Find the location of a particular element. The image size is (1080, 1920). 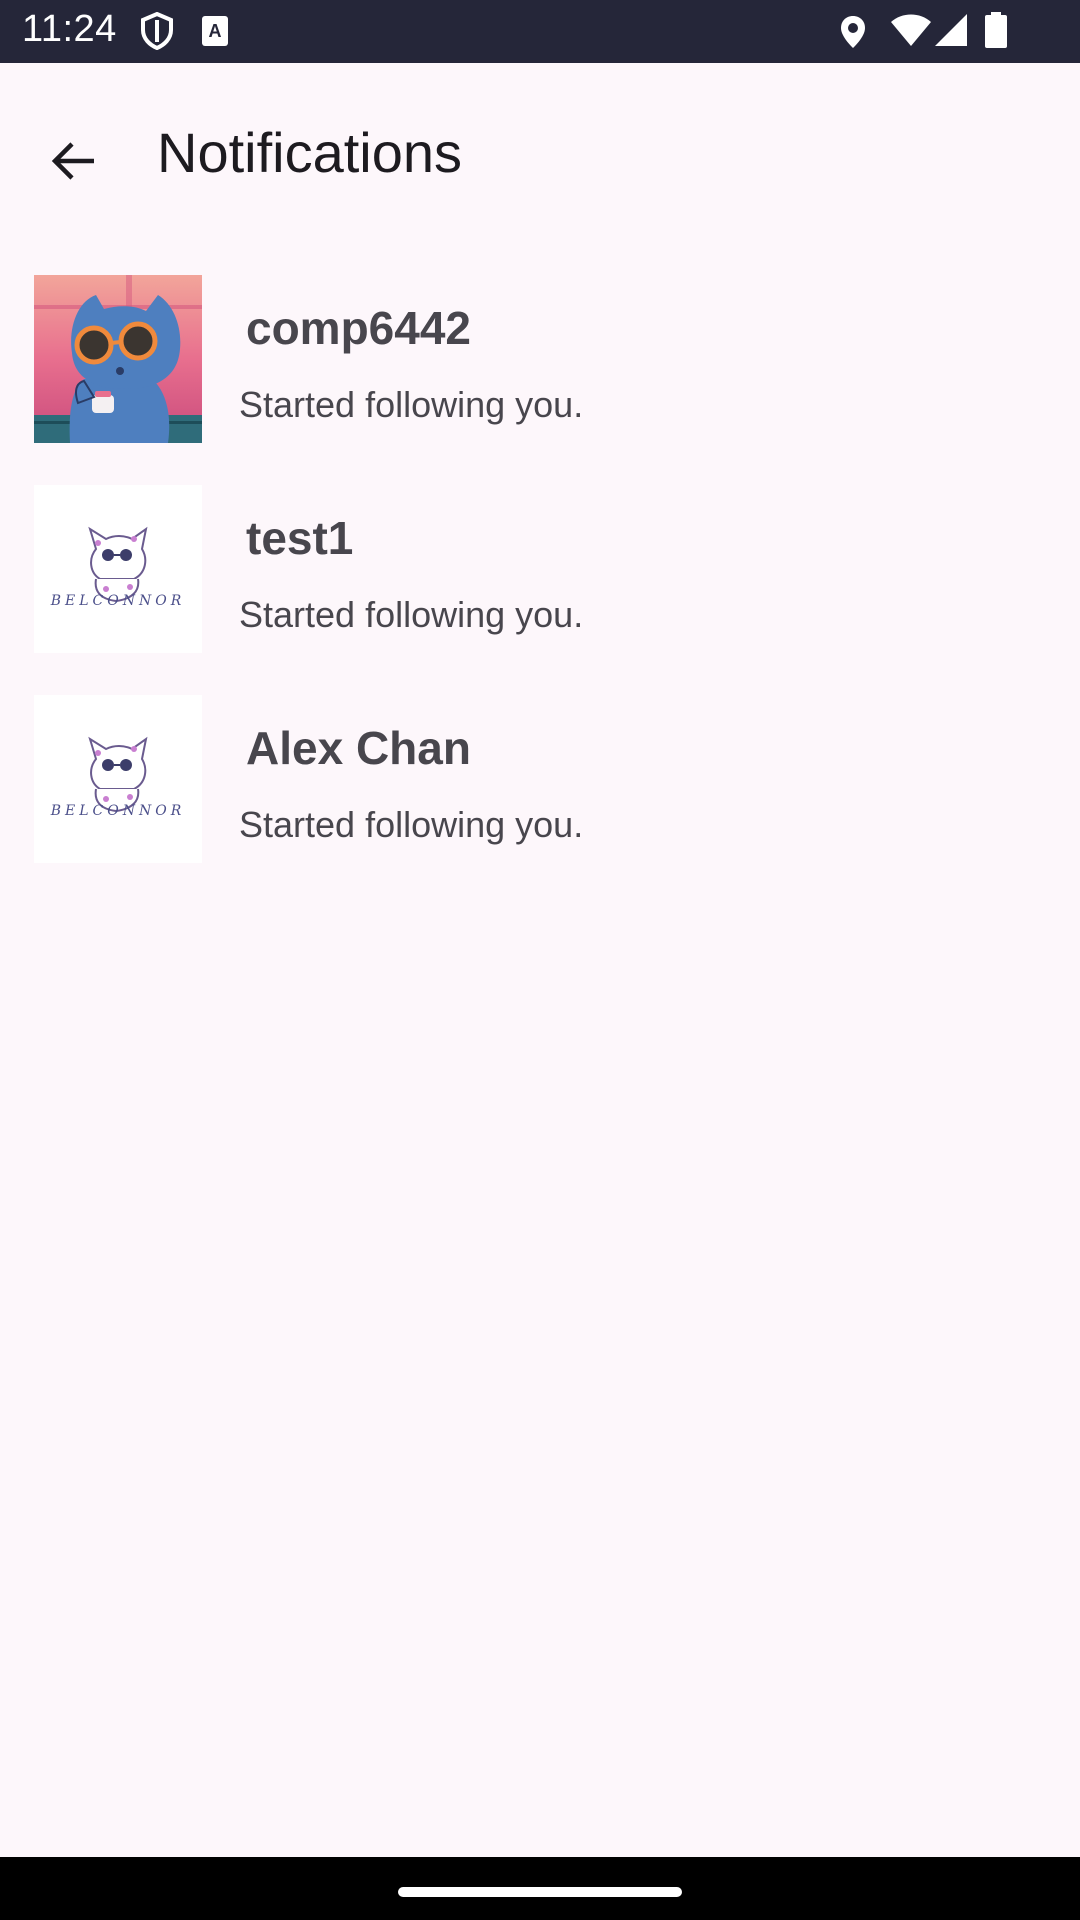

font-a-icon: A is located at coordinates (215, 33).